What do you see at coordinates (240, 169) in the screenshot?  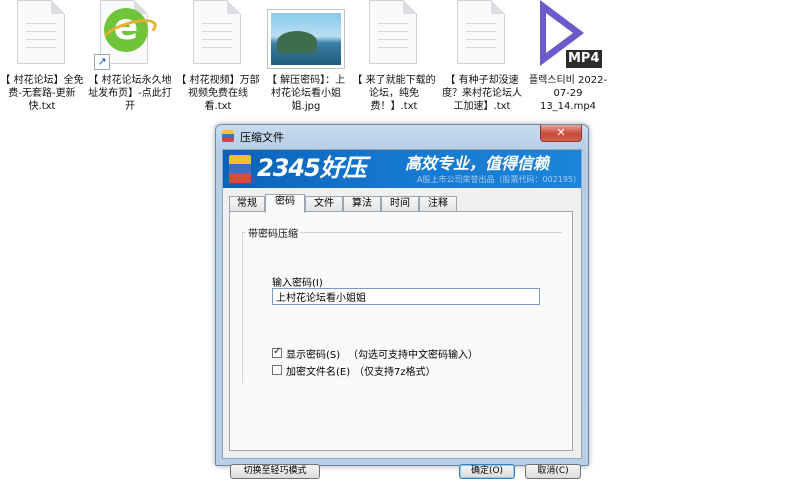 I see `haozip-logo-icon` at bounding box center [240, 169].